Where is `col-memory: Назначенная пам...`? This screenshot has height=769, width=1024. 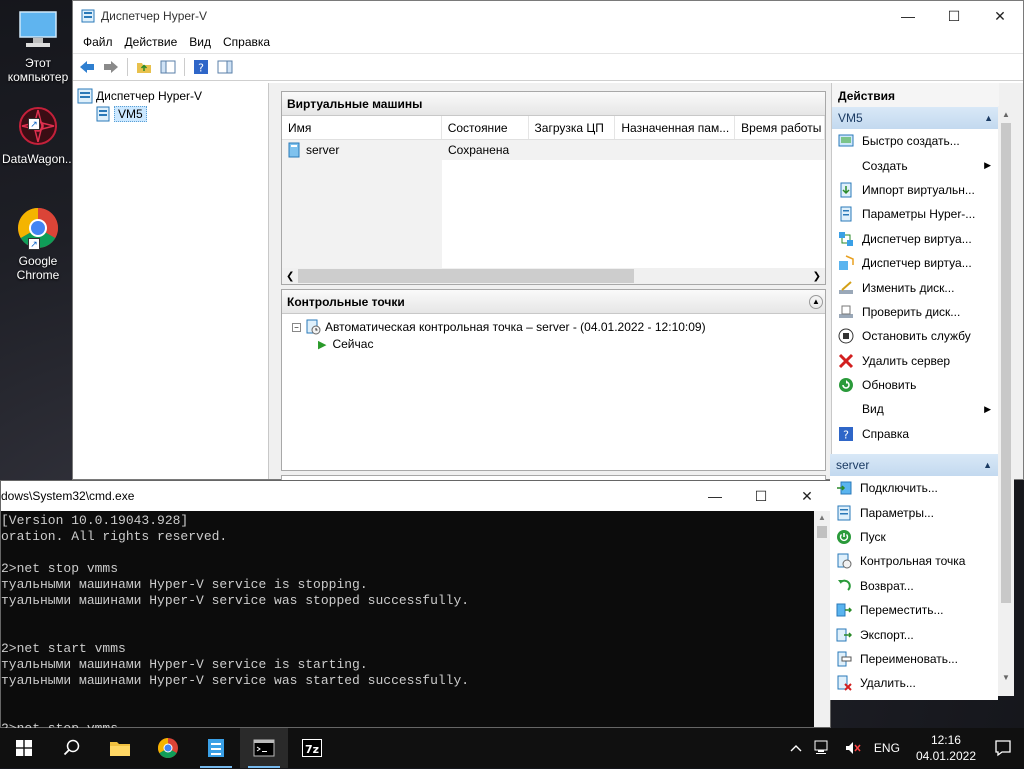
col-memory: Назначенная пам... is located at coordinates (675, 127).